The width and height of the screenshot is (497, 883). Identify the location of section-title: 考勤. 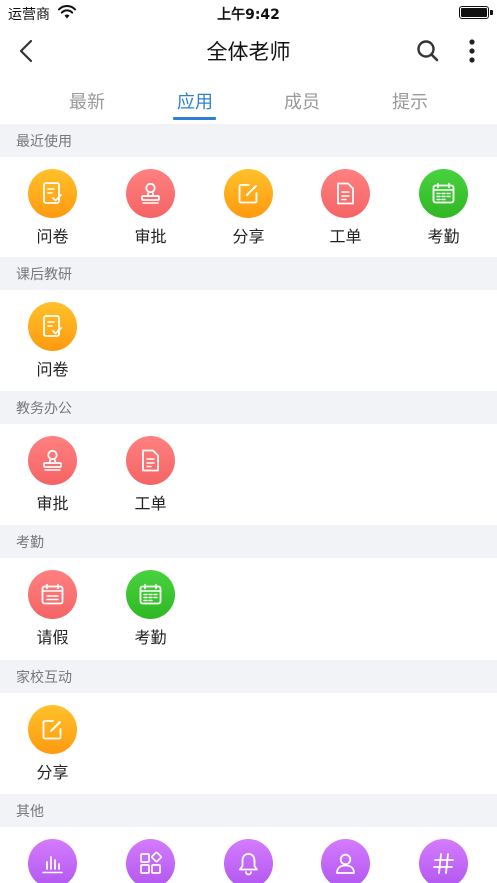
(30, 543).